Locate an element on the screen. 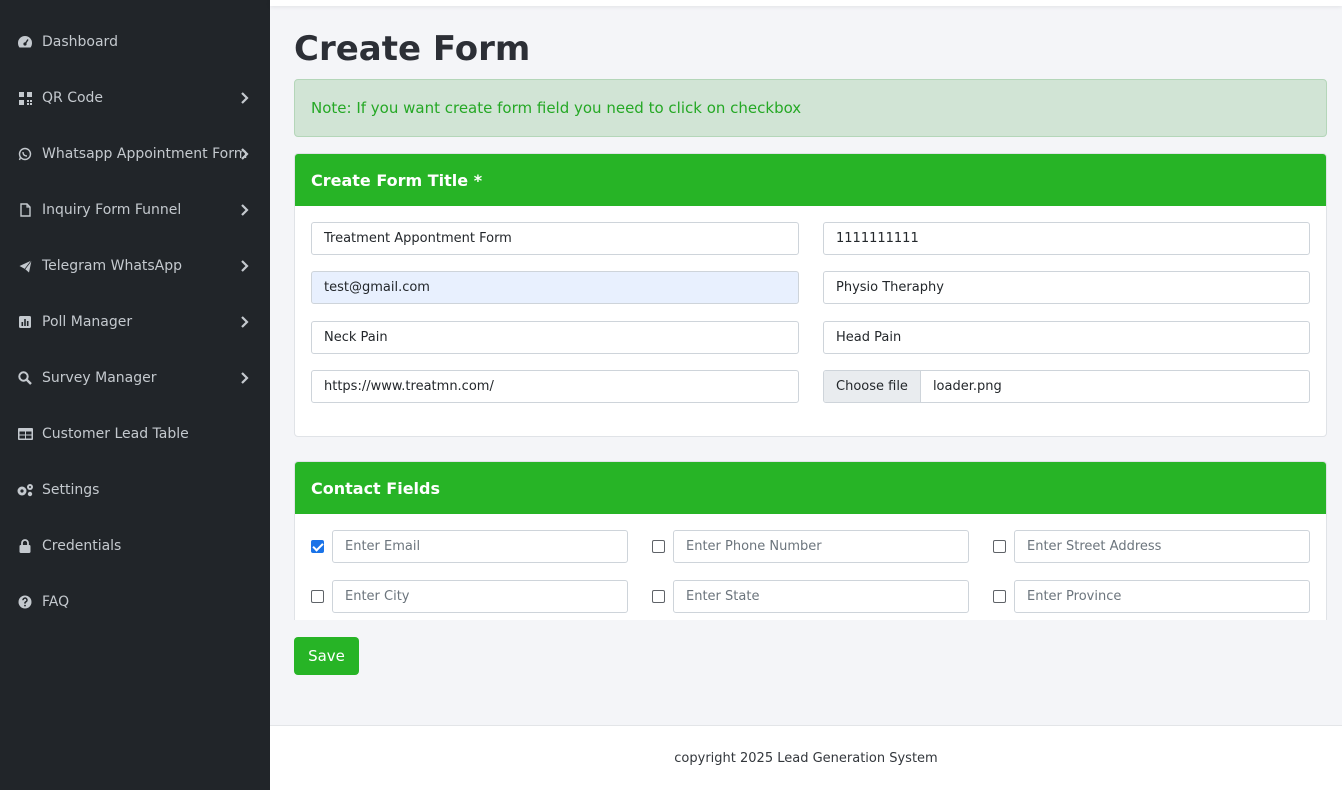  phone-number-field: Enter Phone Number is located at coordinates (821, 546).